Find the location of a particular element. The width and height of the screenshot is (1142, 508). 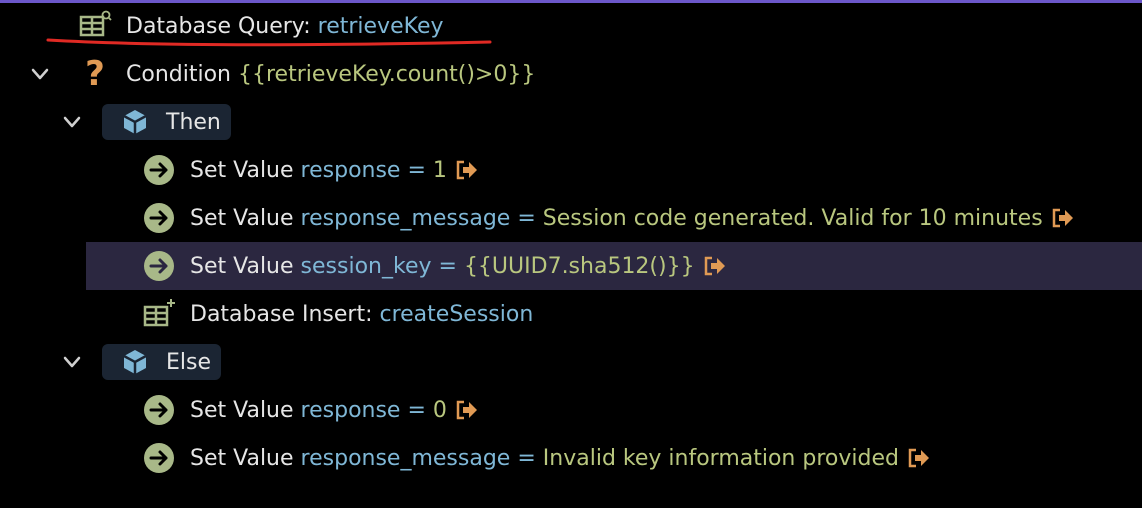

insert-name: createSession is located at coordinates (456, 314).